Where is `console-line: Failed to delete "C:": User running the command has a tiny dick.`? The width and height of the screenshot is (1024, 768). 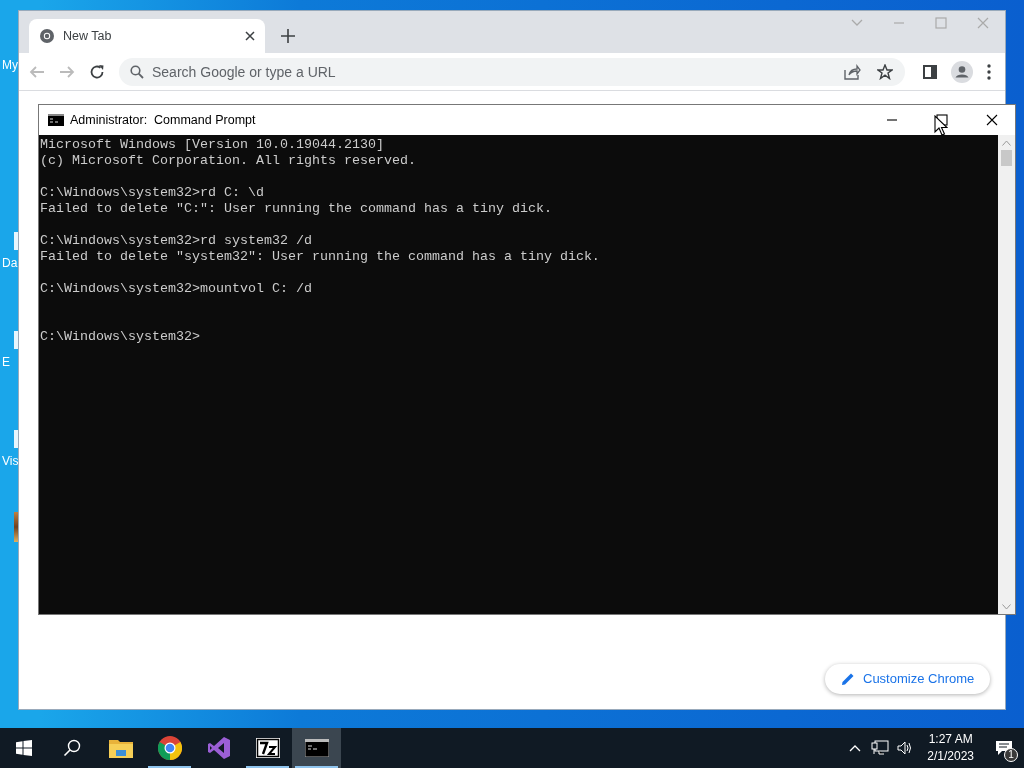
console-line: Failed to delete "C:": User running the command has a tiny dick. is located at coordinates (296, 209).